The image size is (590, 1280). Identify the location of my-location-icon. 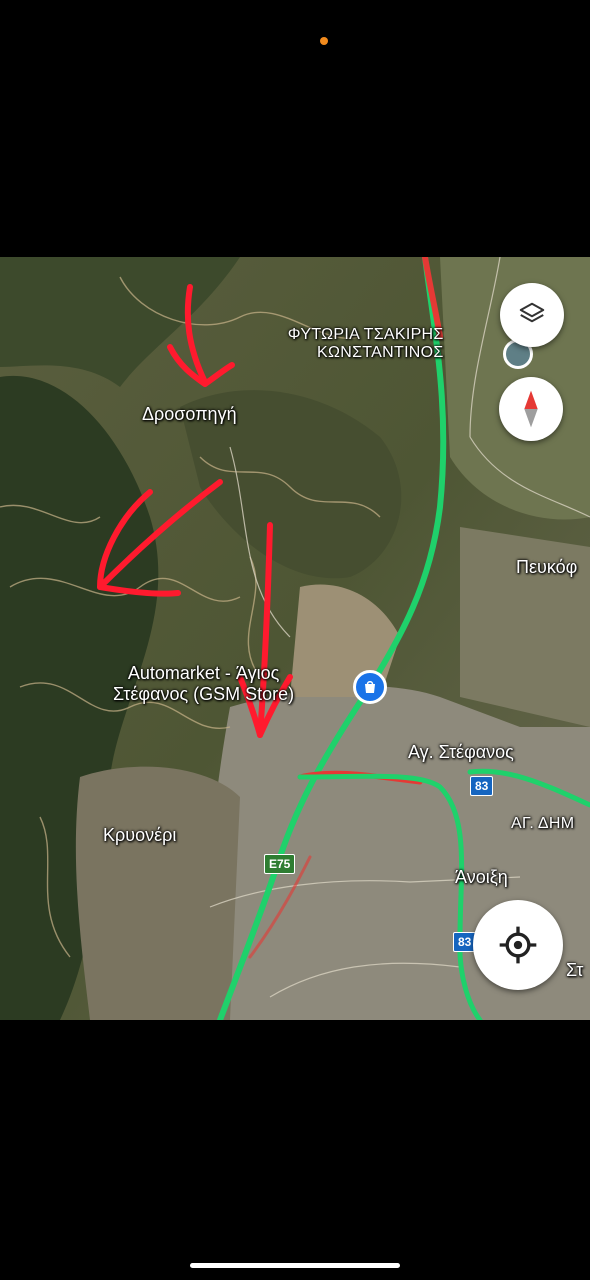
(518, 945).